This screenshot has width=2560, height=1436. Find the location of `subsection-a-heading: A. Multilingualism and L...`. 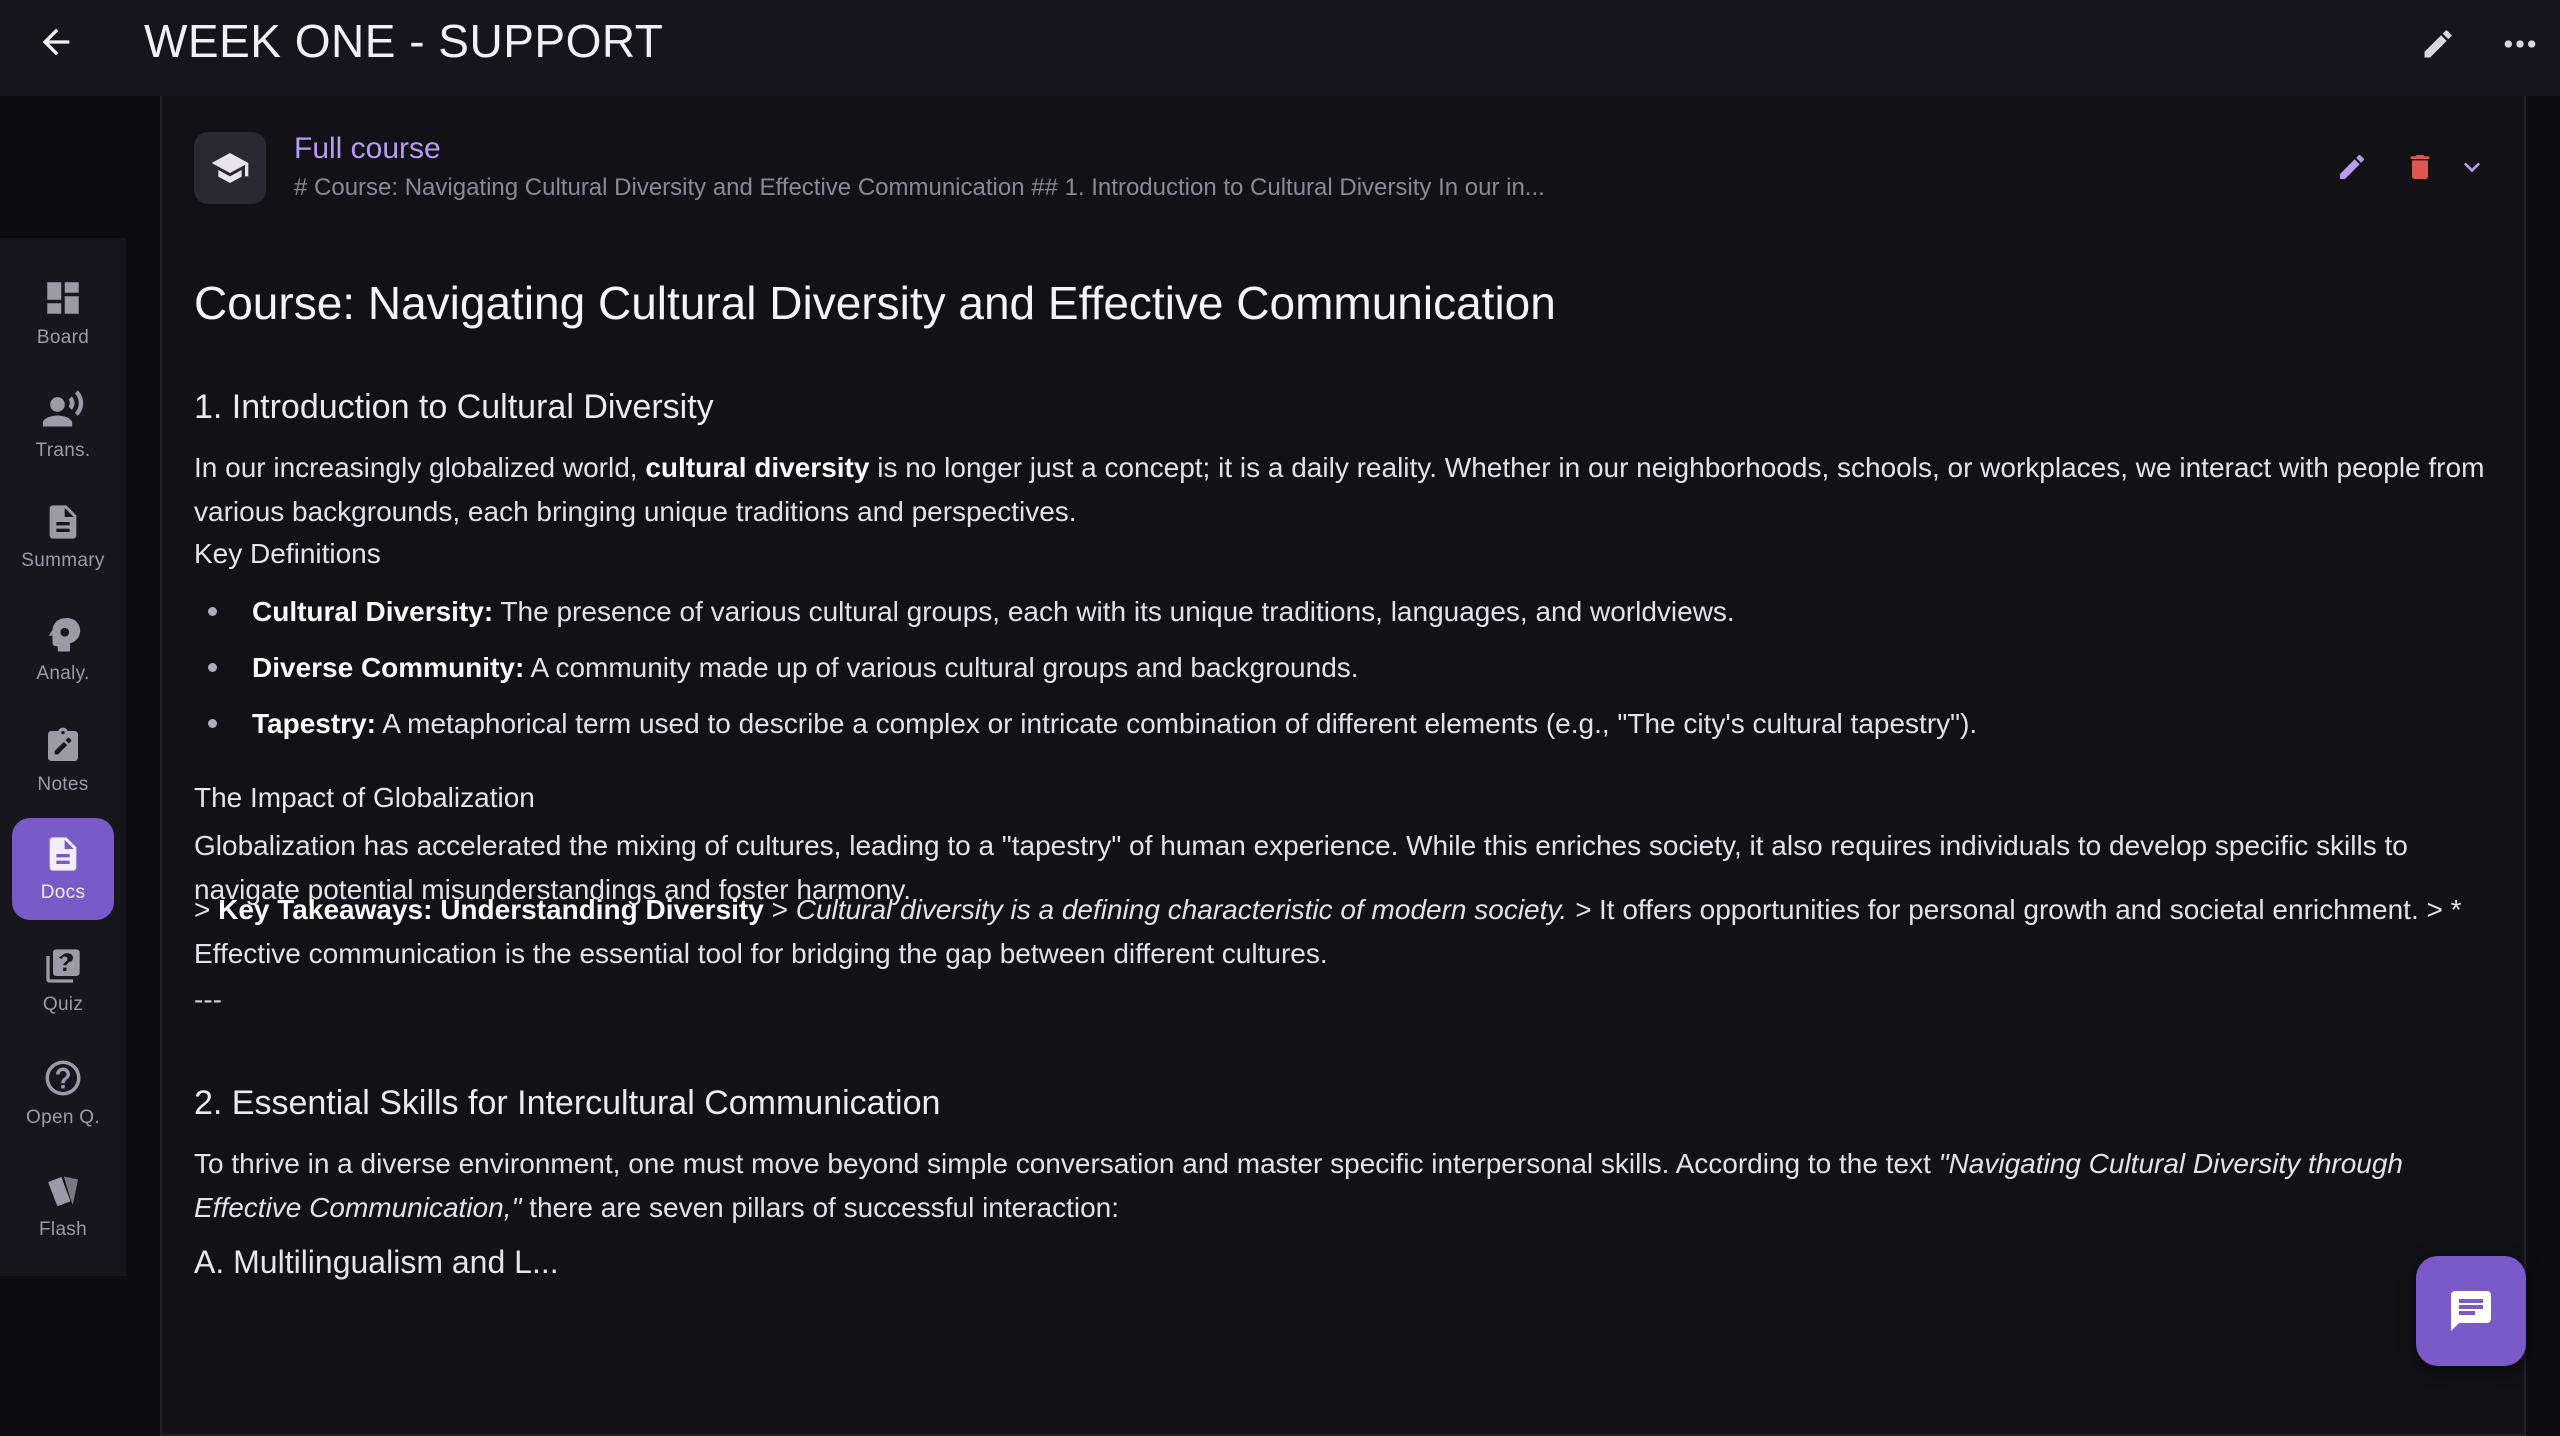

subsection-a-heading: A. Multilingualism and L... is located at coordinates (376, 1262).